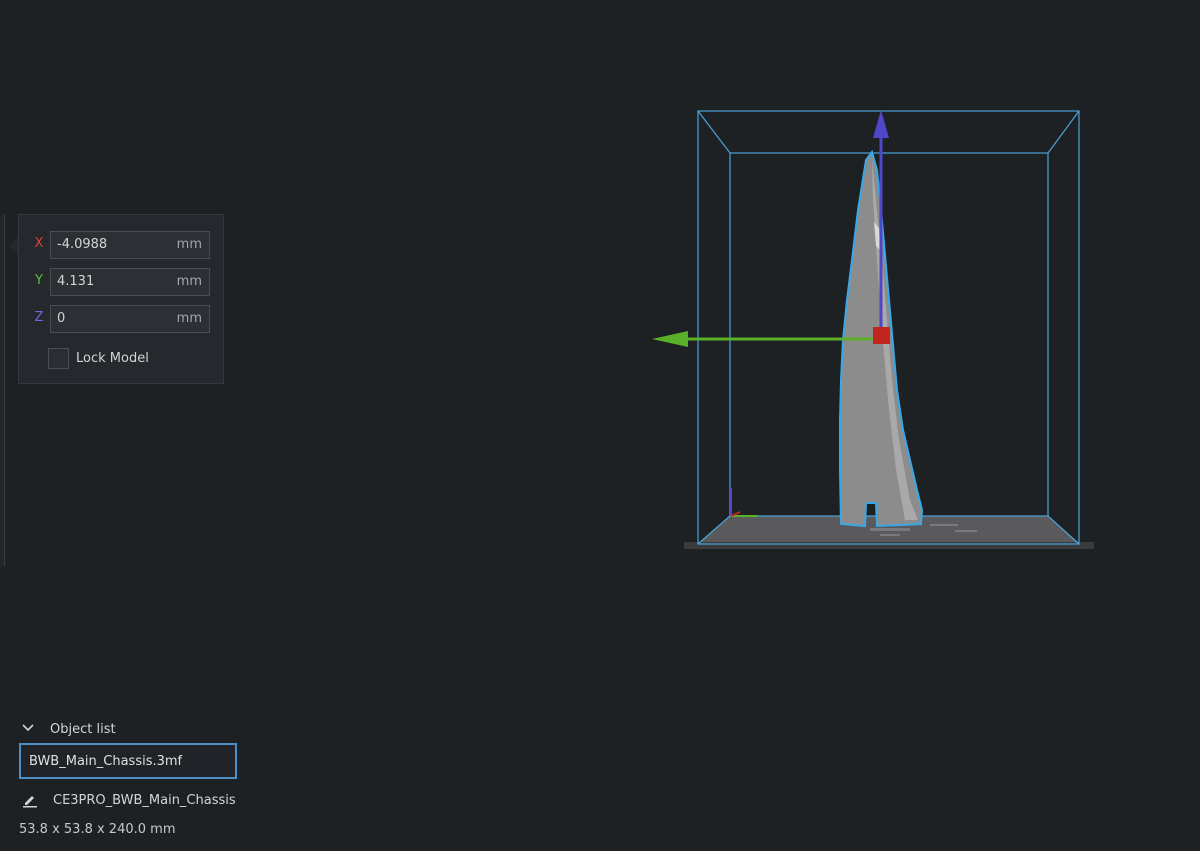  I want to click on z-position-value: 0, so click(61, 318).